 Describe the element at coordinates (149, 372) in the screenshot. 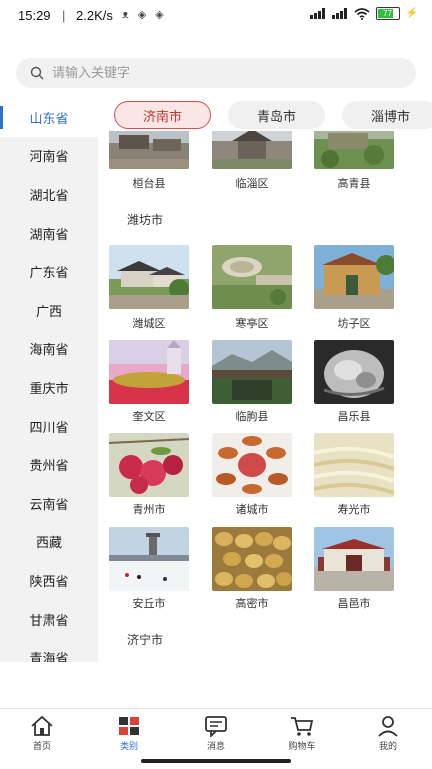

I see `city-image-kuiwen` at that location.